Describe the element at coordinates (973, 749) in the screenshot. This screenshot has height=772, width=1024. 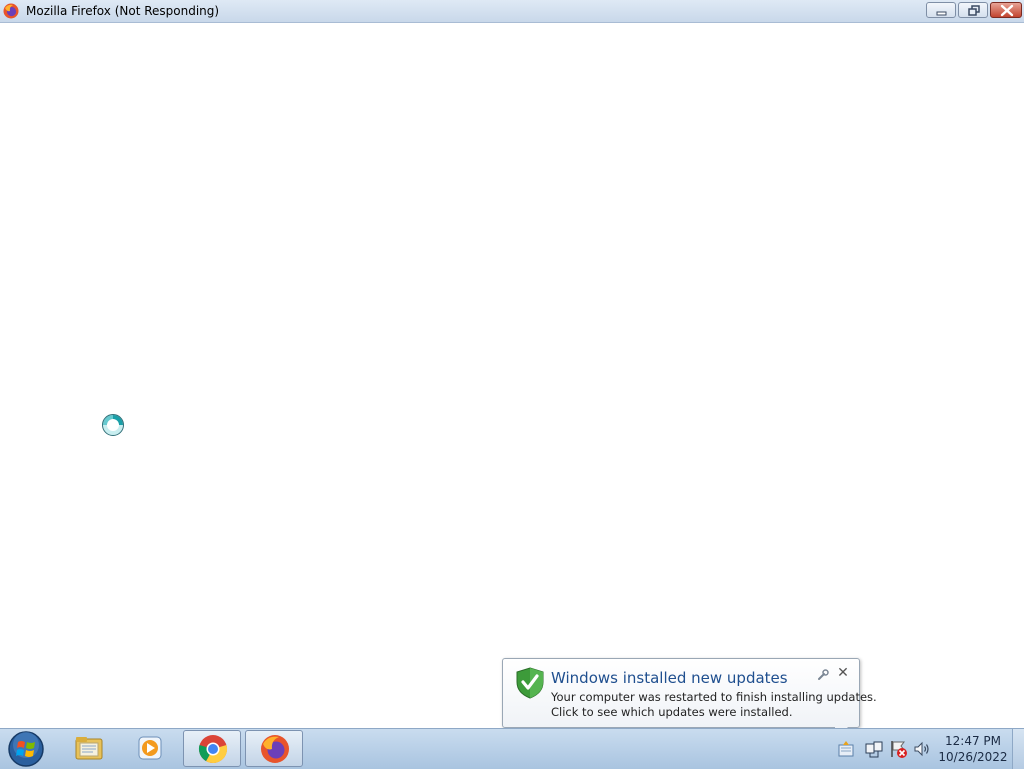
I see `taskbar-clock: 12:47 PM 10/26/2022` at that location.